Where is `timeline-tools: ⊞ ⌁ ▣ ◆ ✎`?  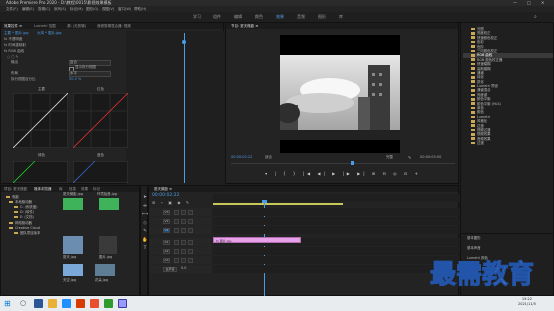
timeline-tools: ⊞ ⌁ ▣ ◆ ✎ is located at coordinates (171, 202).